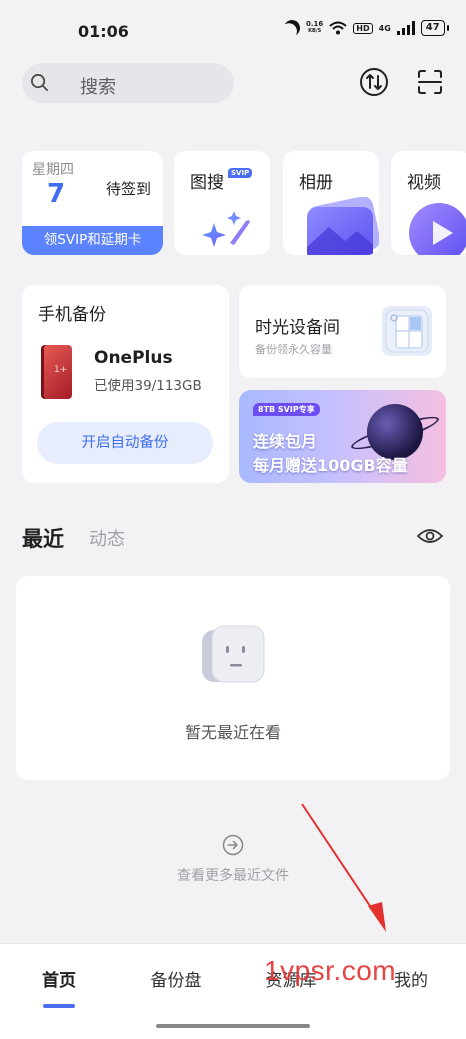  Describe the element at coordinates (107, 538) in the screenshot. I see `tab-activity: 动态` at that location.